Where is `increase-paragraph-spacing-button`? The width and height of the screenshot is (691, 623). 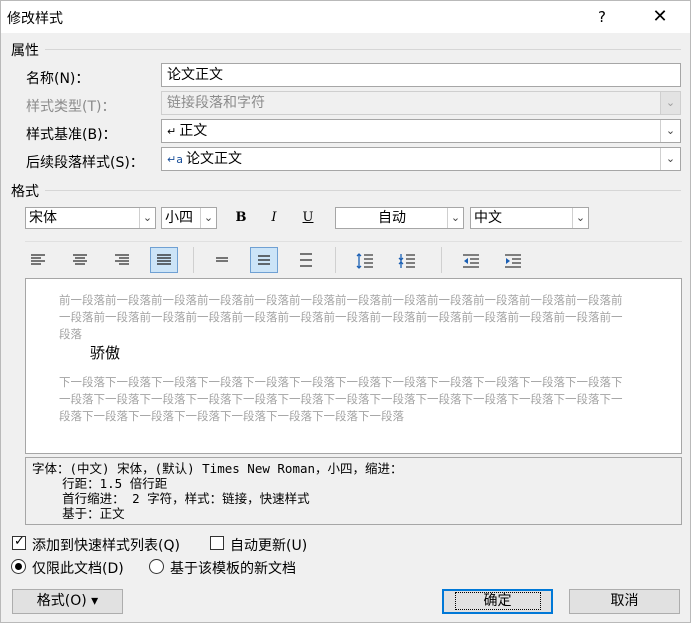 increase-paragraph-spacing-button is located at coordinates (364, 260).